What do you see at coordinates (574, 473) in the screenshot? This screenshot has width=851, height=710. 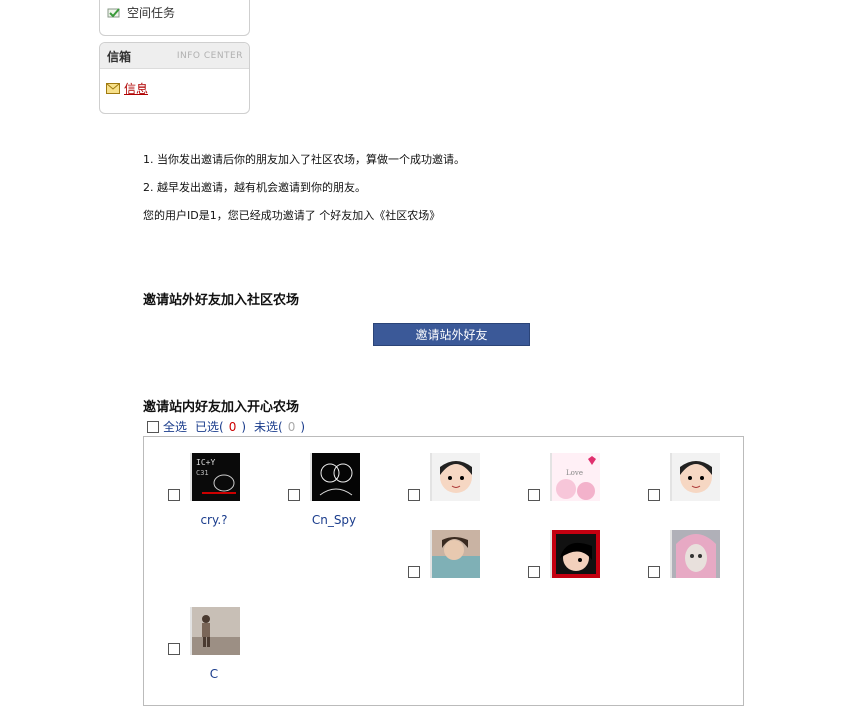 I see `svg-text: Love` at bounding box center [574, 473].